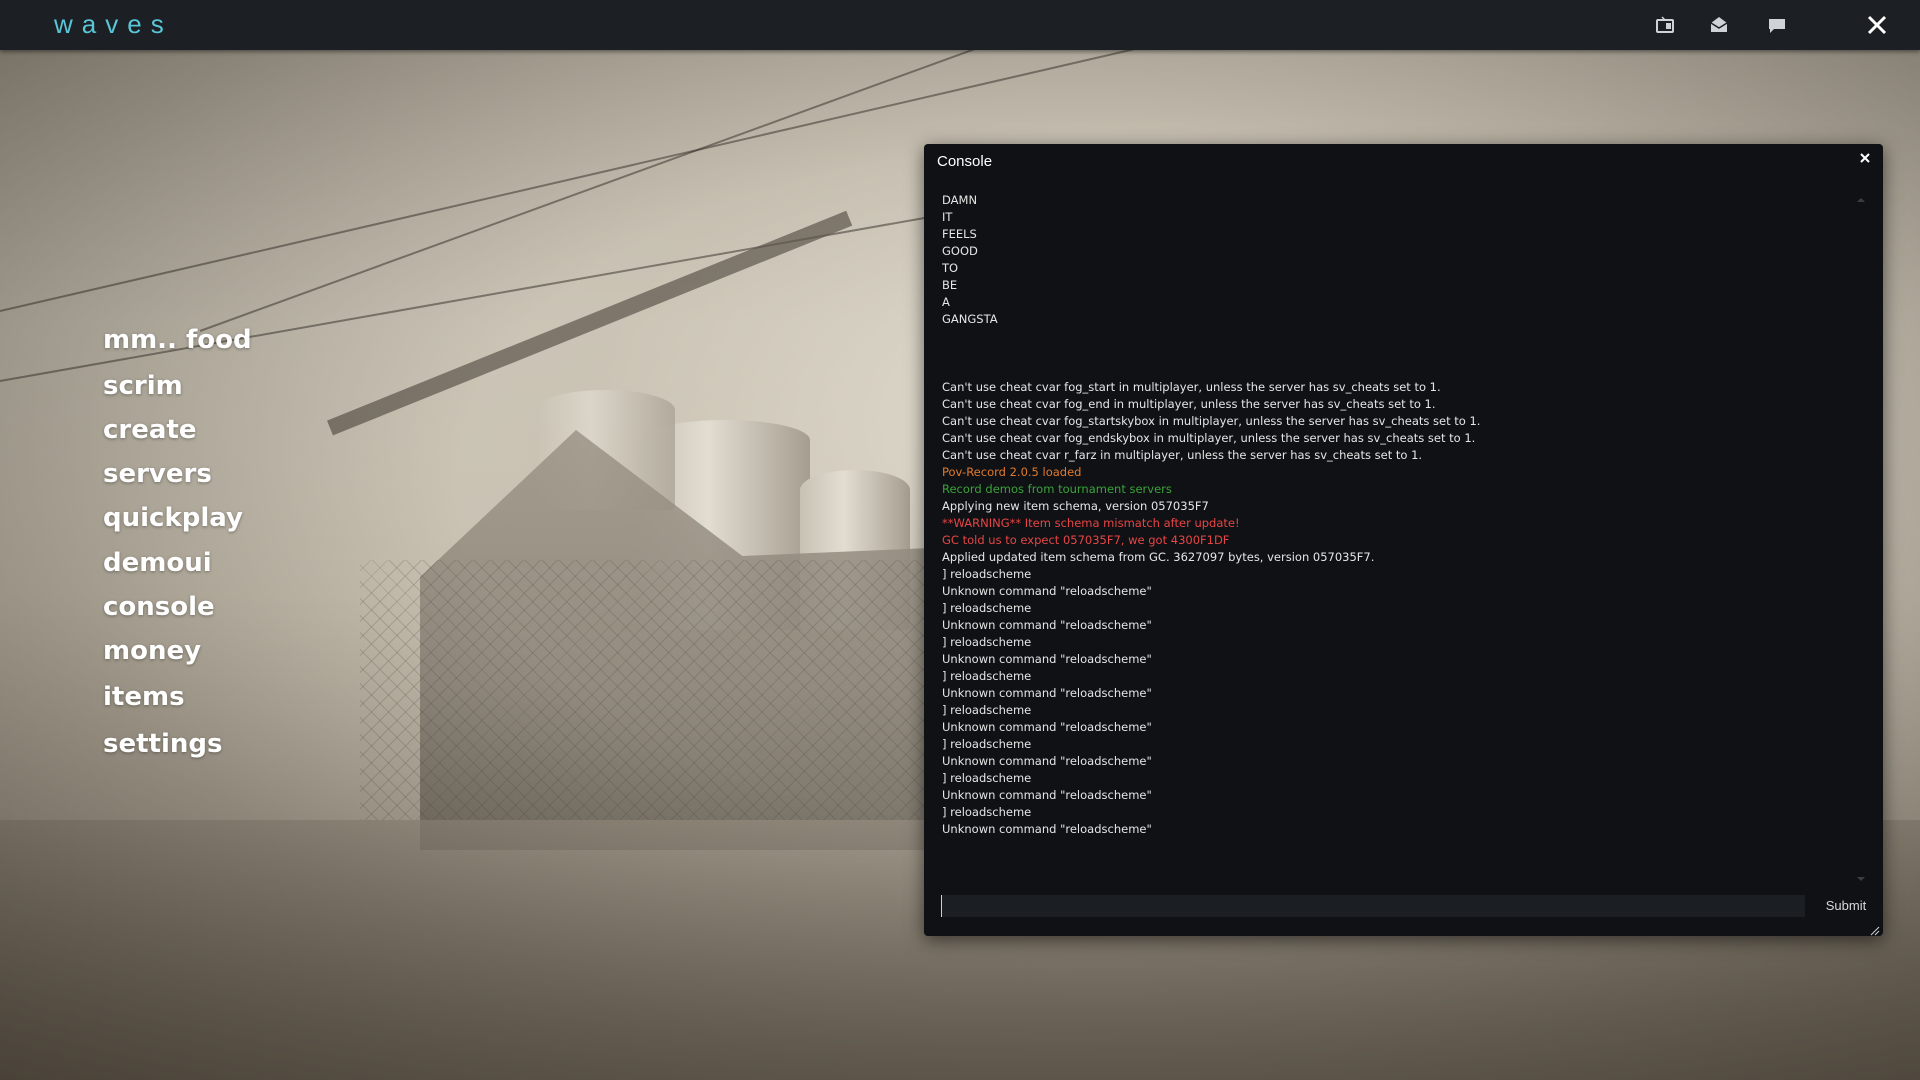 Image resolution: width=1920 pixels, height=1080 pixels. I want to click on top-bar: waves, so click(960, 25).